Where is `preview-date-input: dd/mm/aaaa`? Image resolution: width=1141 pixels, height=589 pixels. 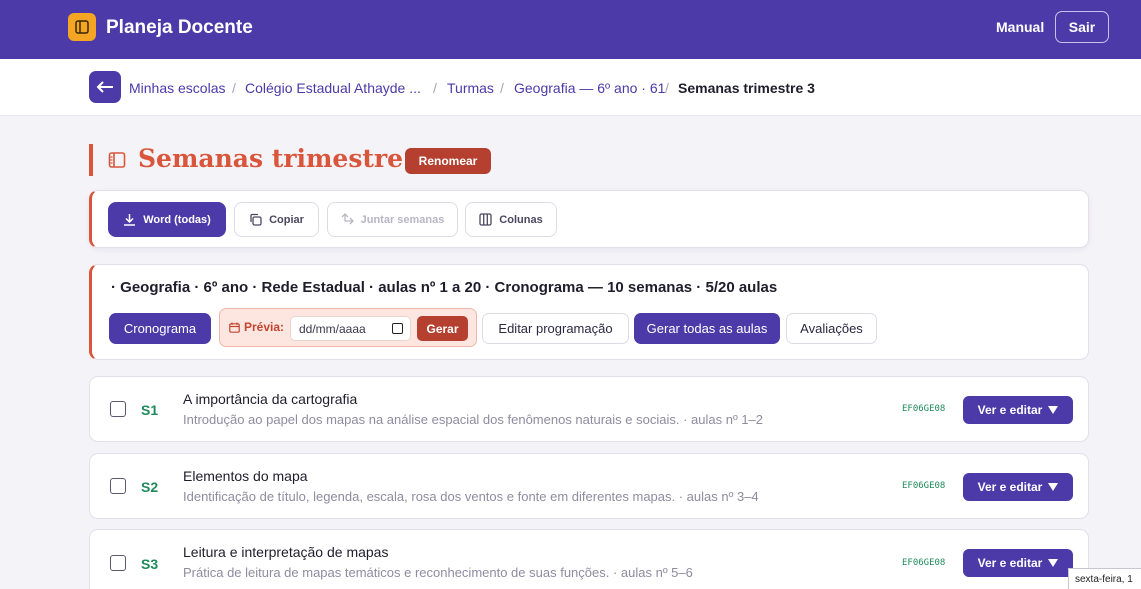 preview-date-input: dd/mm/aaaa is located at coordinates (350, 328).